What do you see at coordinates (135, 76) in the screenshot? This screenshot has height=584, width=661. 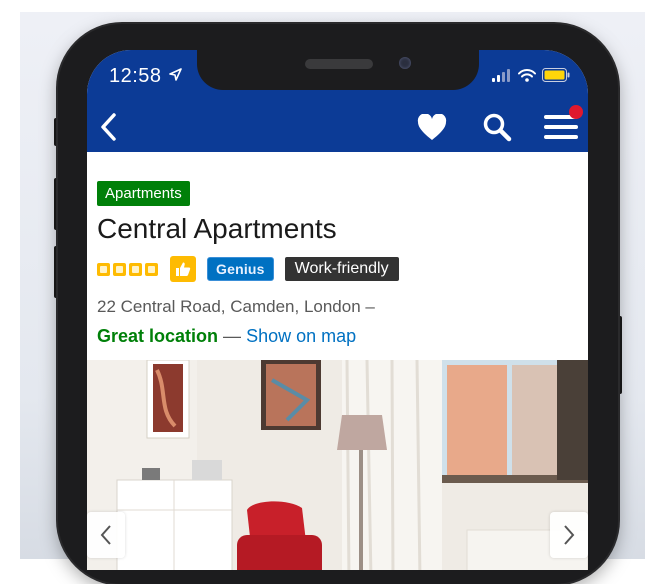 I see `status-time: 12:58` at bounding box center [135, 76].